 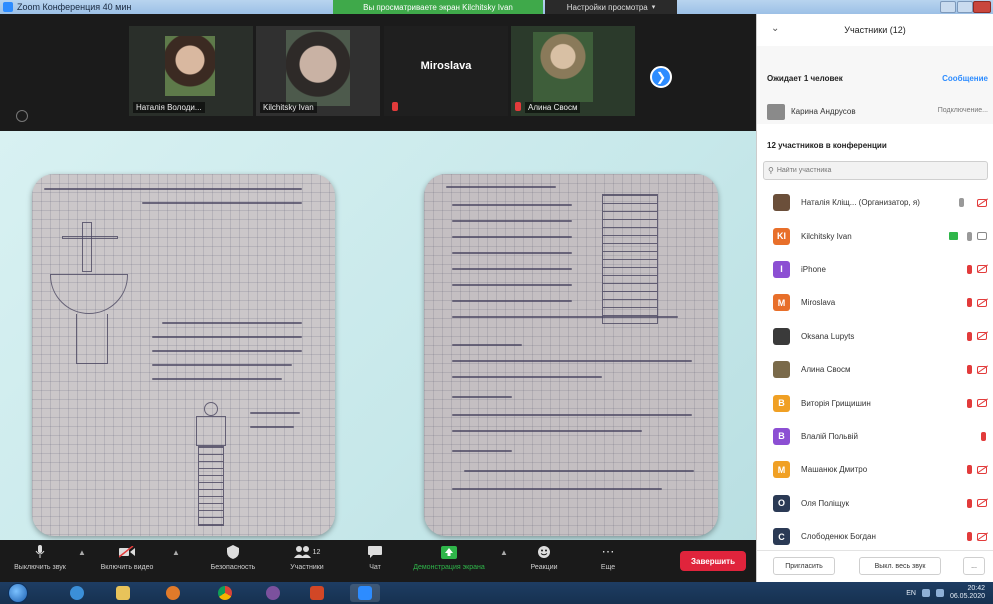 I want to click on message-button: Сообщение, so click(x=965, y=78).